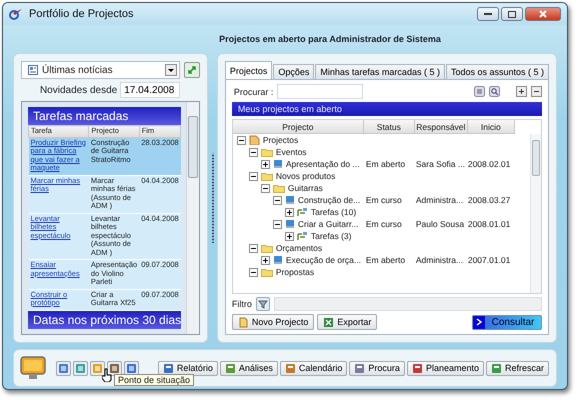 This screenshot has width=584, height=400. I want to click on tree-item: Orçamentos, so click(299, 248).